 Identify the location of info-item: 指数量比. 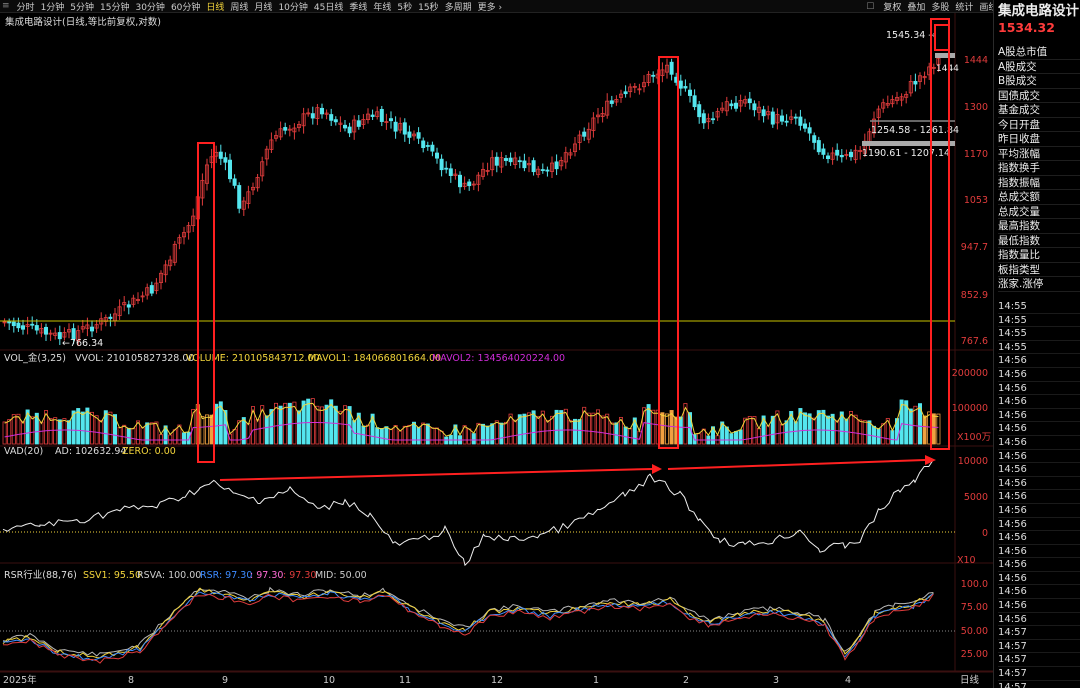
(1039, 255).